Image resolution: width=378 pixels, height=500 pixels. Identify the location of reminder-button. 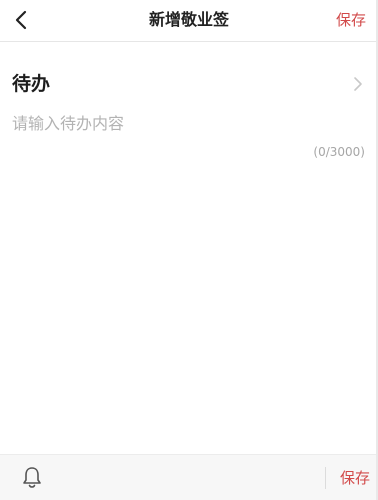
(32, 477).